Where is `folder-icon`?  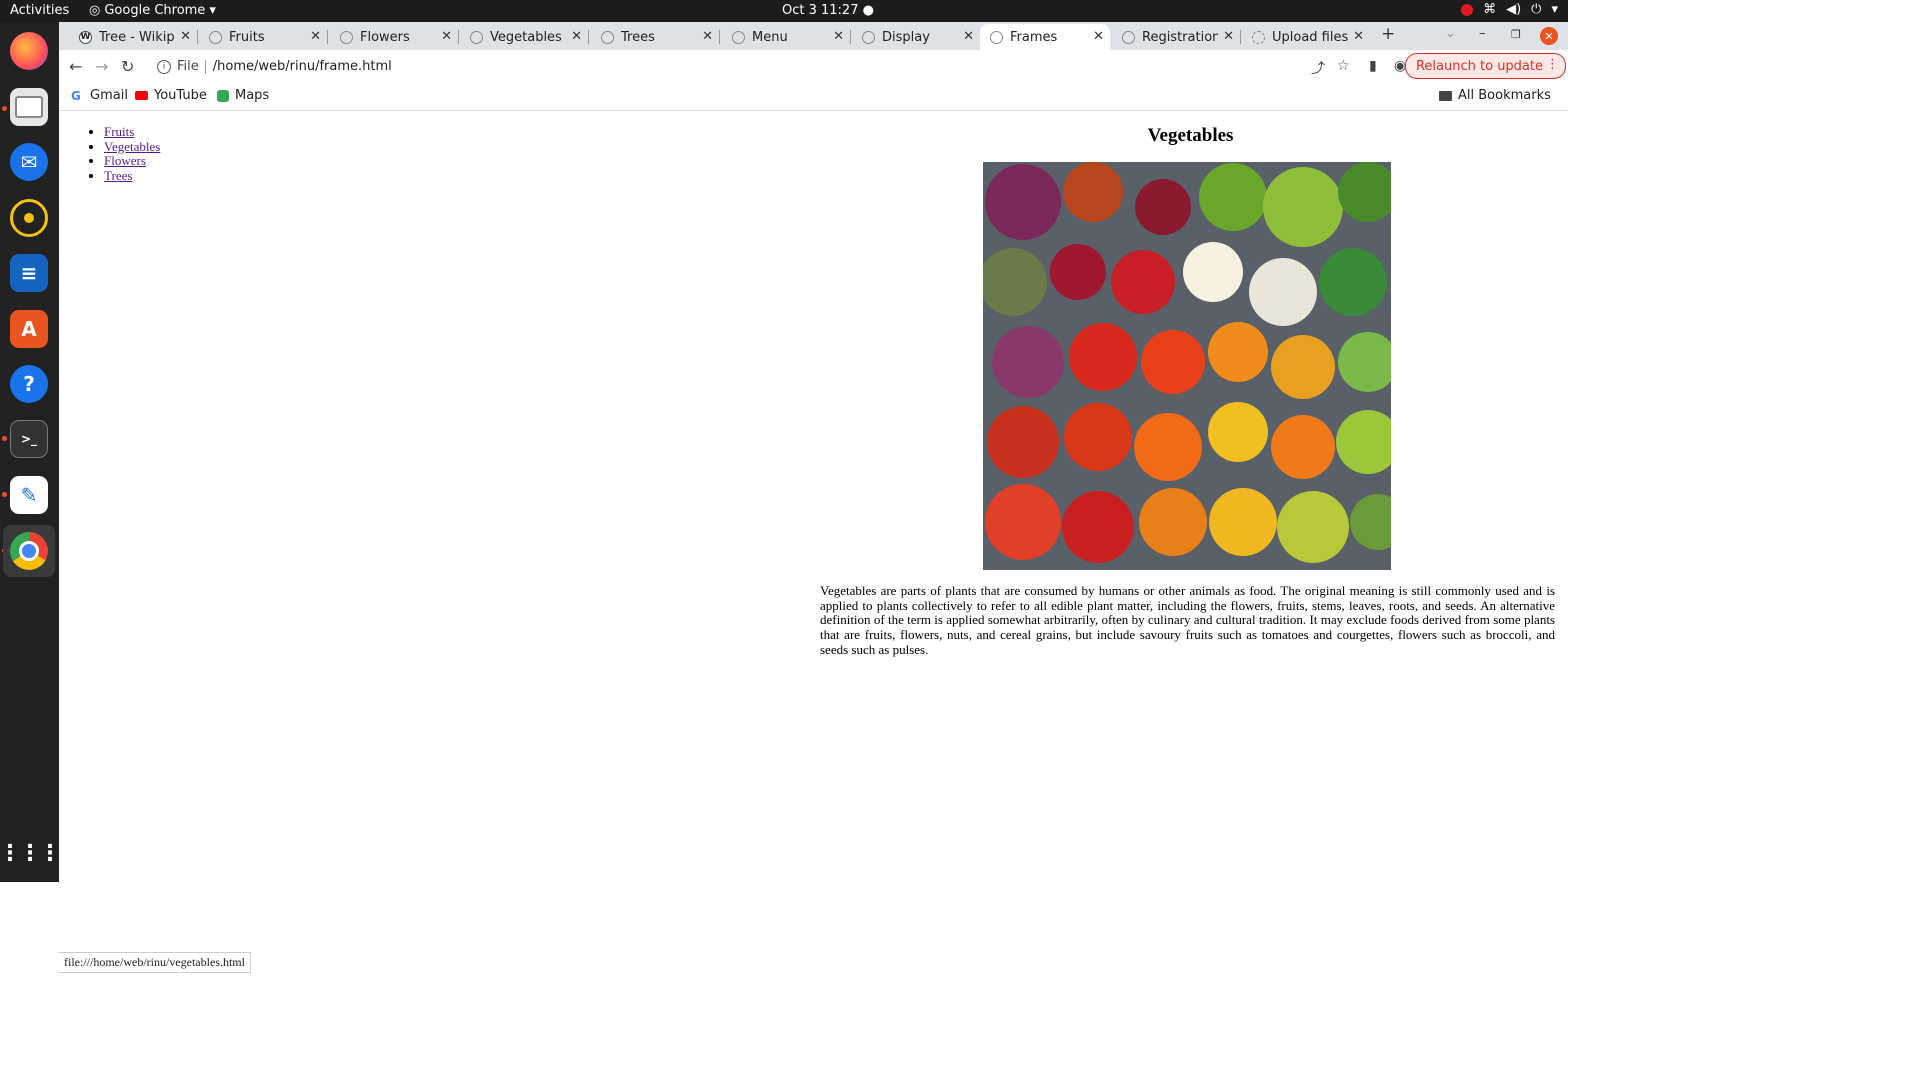
folder-icon is located at coordinates (1445, 95).